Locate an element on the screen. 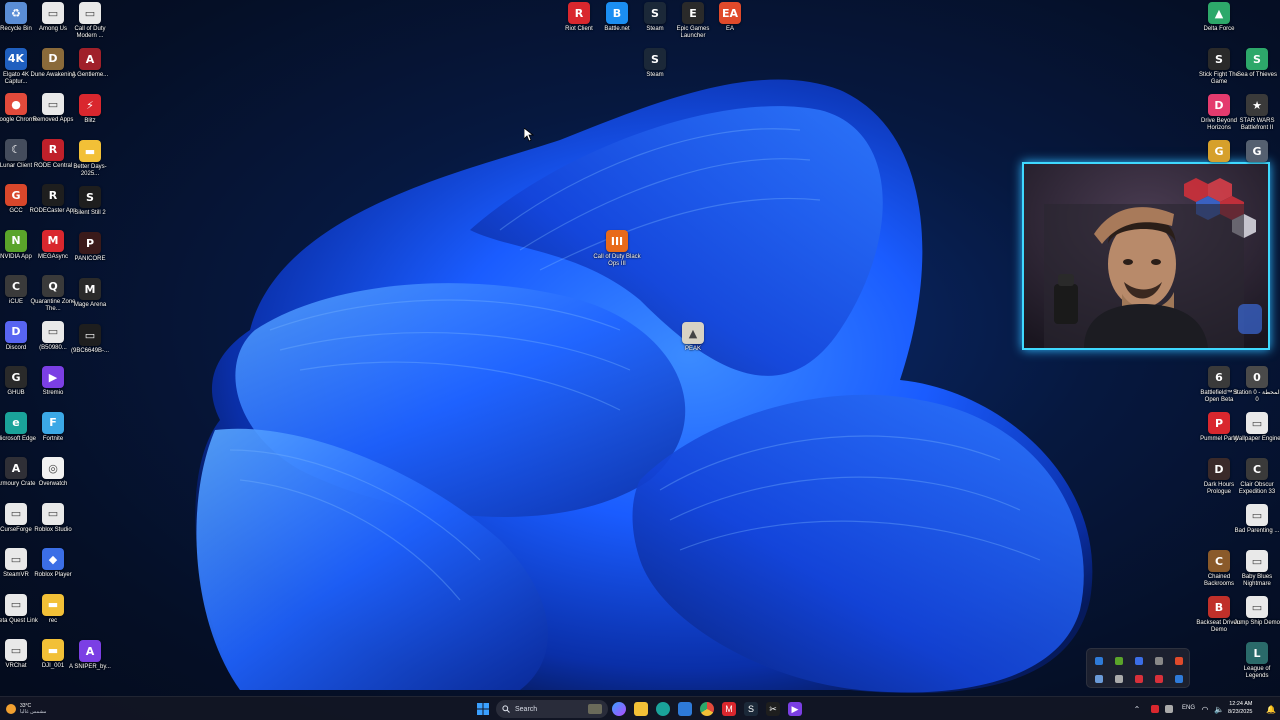  panicore-icon: P is located at coordinates (90, 243).